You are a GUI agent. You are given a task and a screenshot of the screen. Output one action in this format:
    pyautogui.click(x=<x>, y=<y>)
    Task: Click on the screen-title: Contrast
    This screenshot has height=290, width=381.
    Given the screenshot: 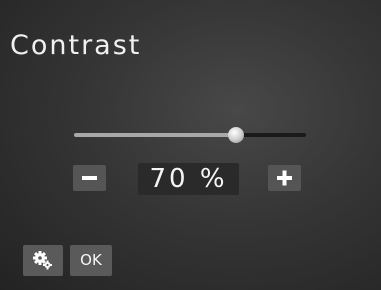 What is the action you would take?
    pyautogui.click(x=76, y=45)
    